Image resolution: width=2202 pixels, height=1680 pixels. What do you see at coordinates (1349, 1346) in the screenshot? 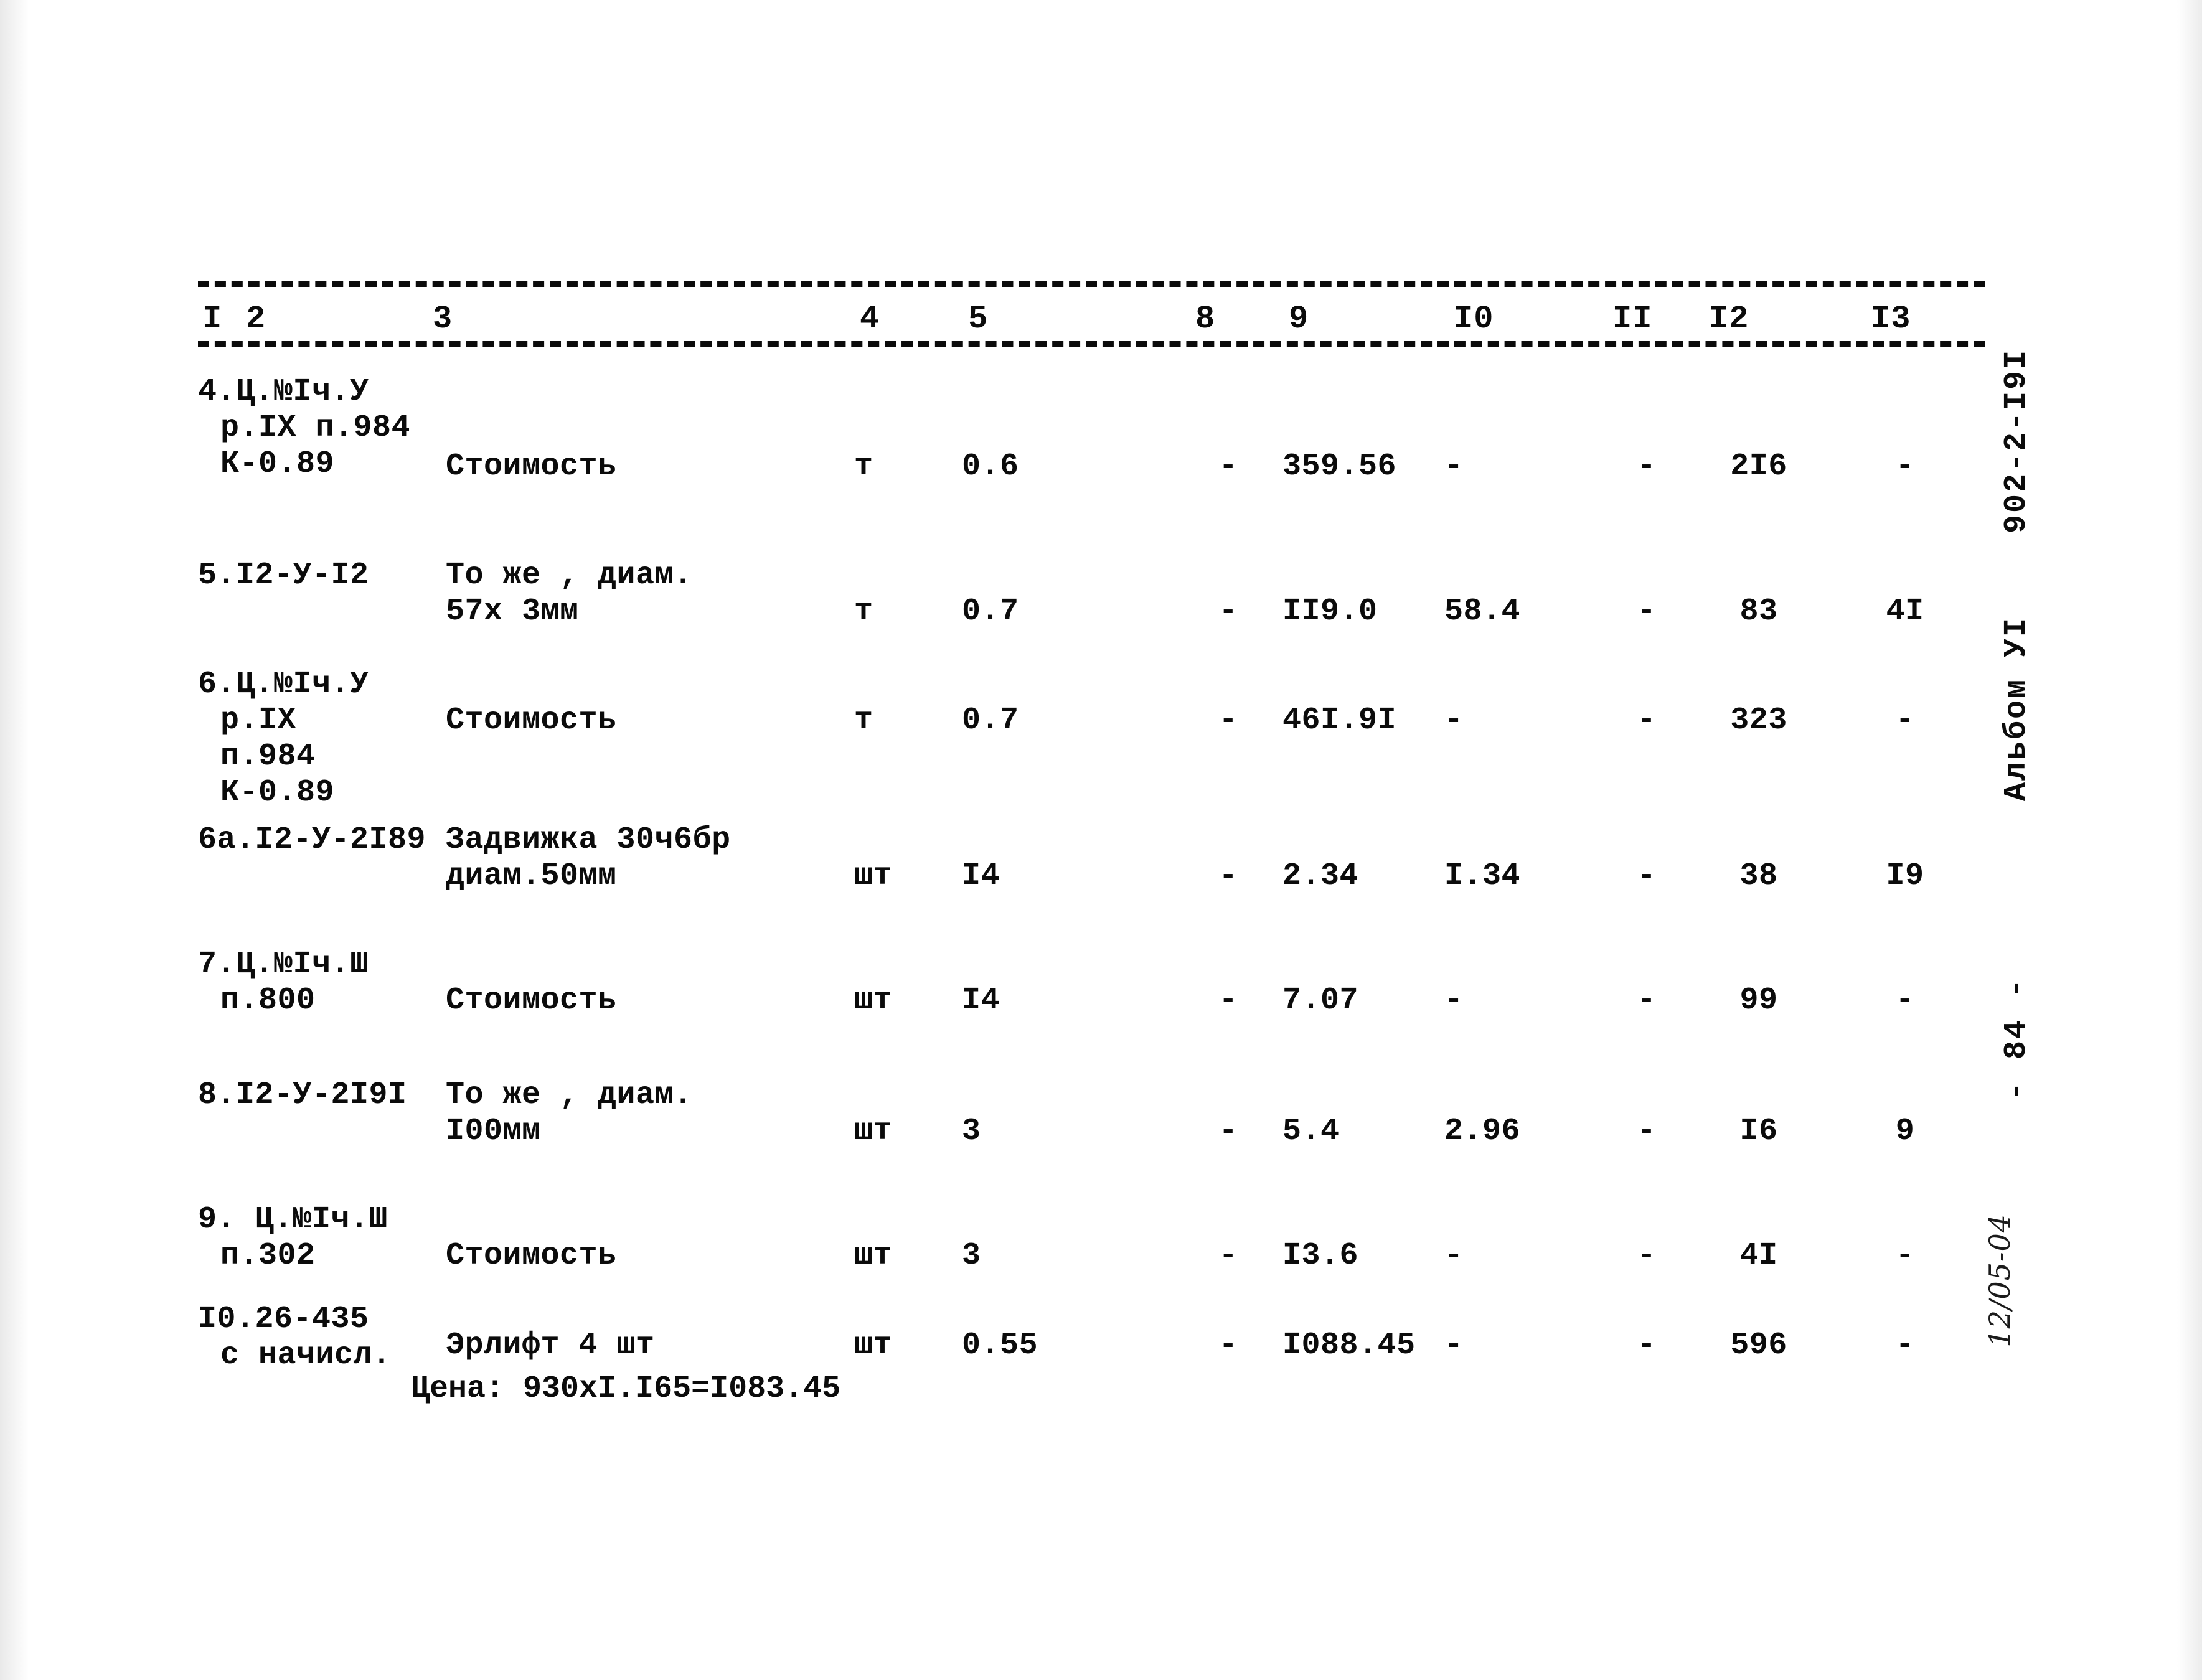
I see `row-cell-c9: I088.45` at bounding box center [1349, 1346].